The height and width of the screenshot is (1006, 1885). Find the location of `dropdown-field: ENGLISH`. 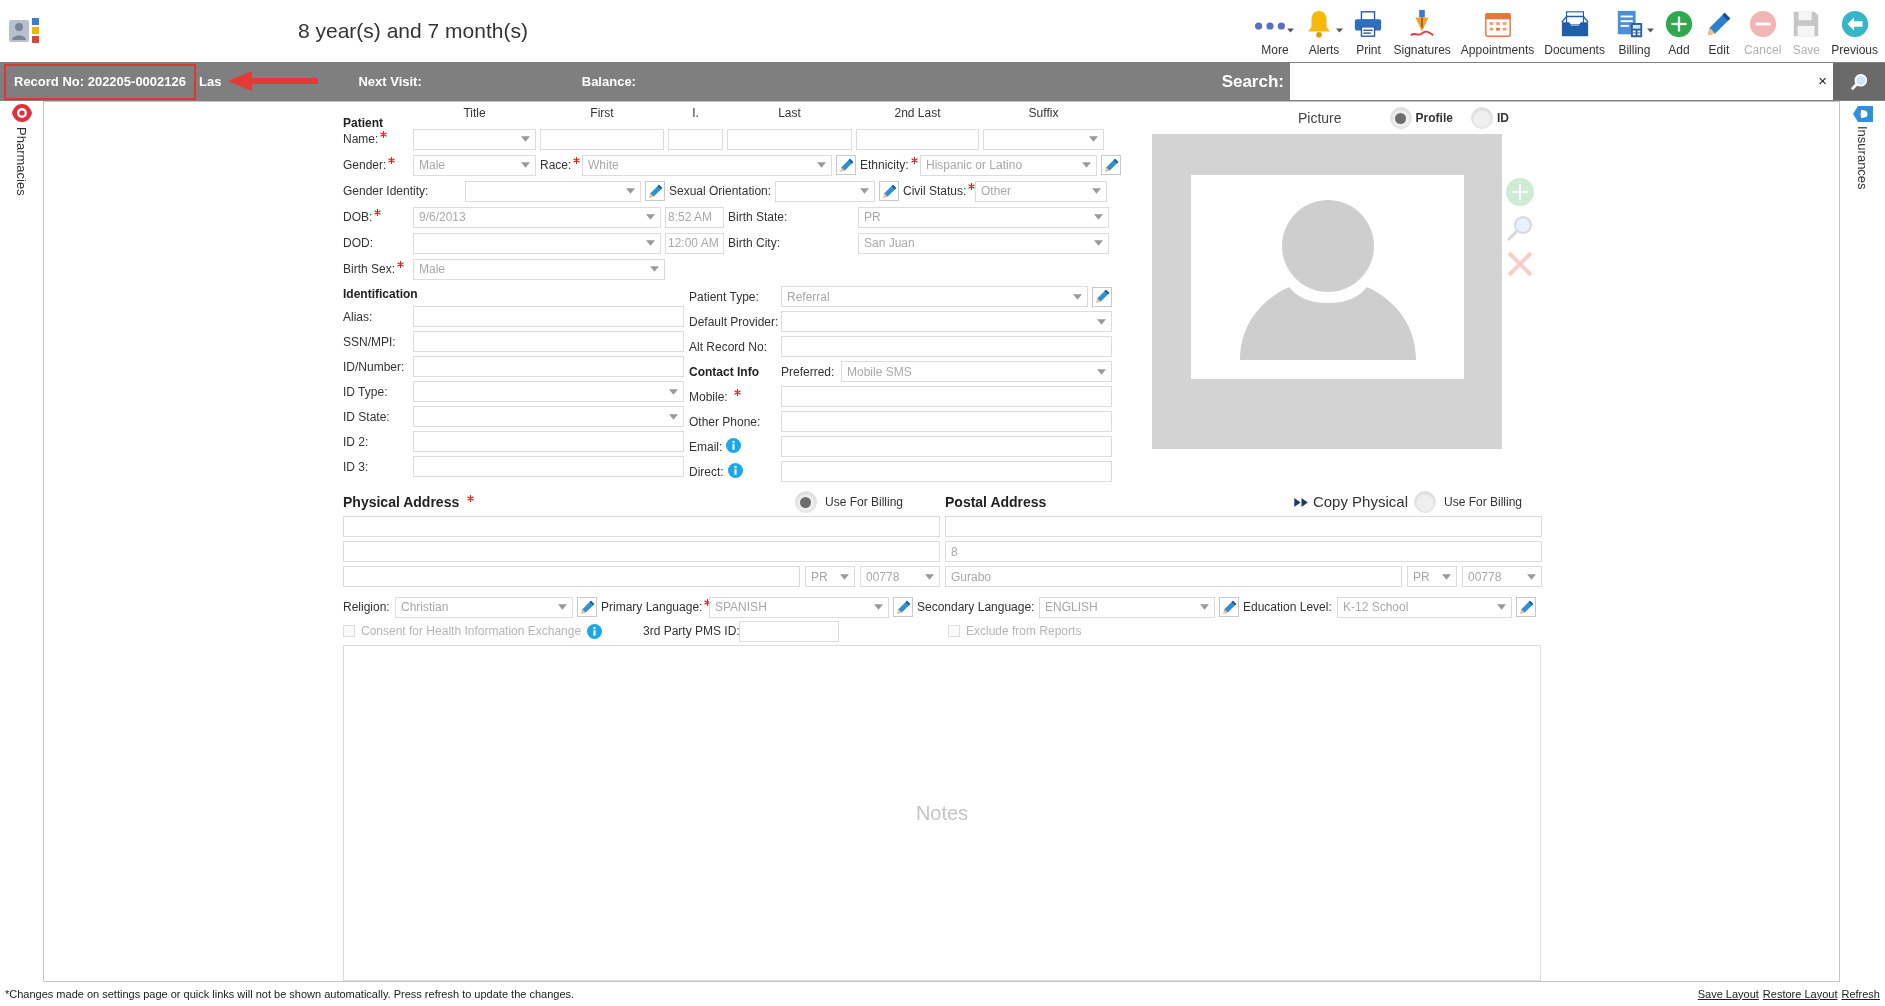

dropdown-field: ENGLISH is located at coordinates (1127, 607).